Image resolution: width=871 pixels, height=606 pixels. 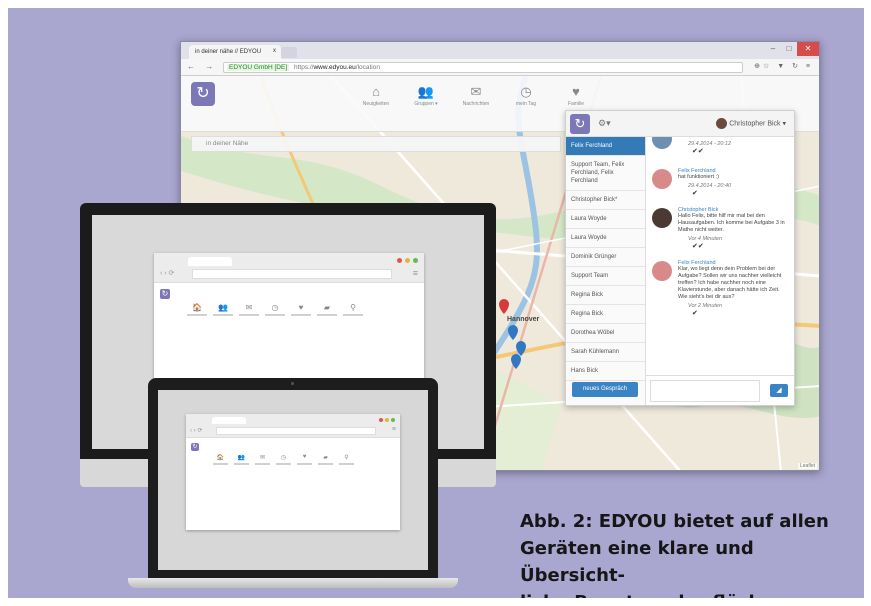 I want to click on close-window-button: ✕, so click(x=808, y=49).